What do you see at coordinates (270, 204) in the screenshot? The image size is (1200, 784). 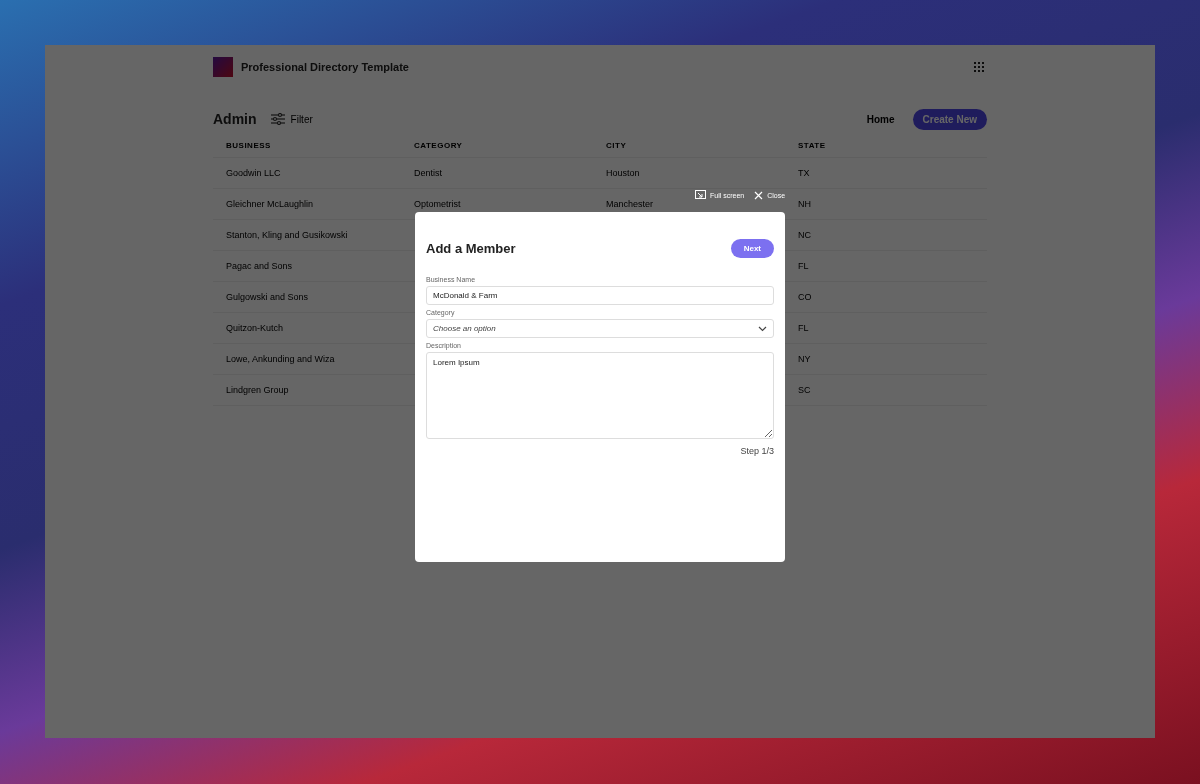 I see `table-cell-text: Gleichner McLaughlin` at bounding box center [270, 204].